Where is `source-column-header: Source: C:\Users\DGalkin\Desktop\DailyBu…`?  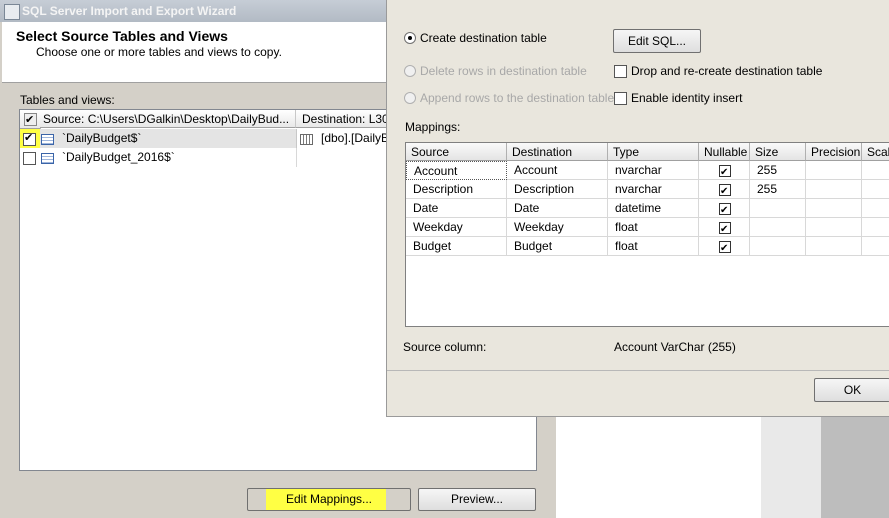
source-column-header: Source: C:\Users\DGalkin\Desktop\DailyBu… is located at coordinates (168, 119).